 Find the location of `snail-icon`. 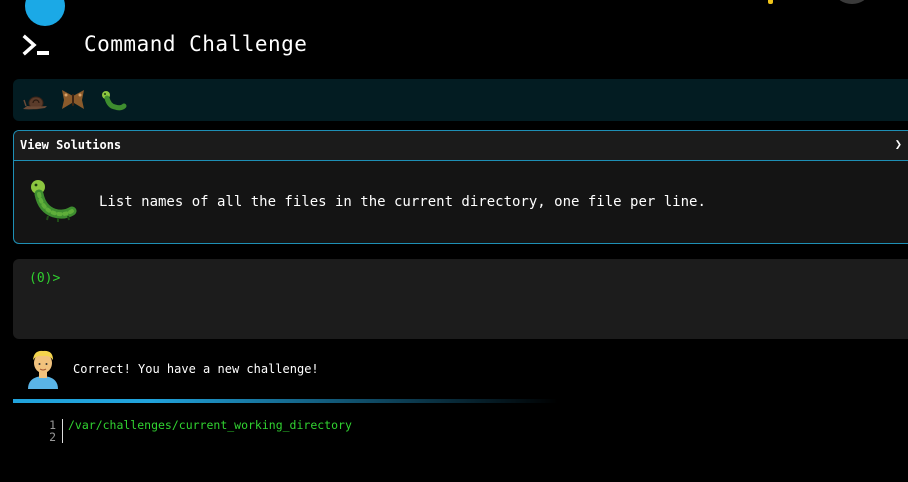

snail-icon is located at coordinates (35, 100).